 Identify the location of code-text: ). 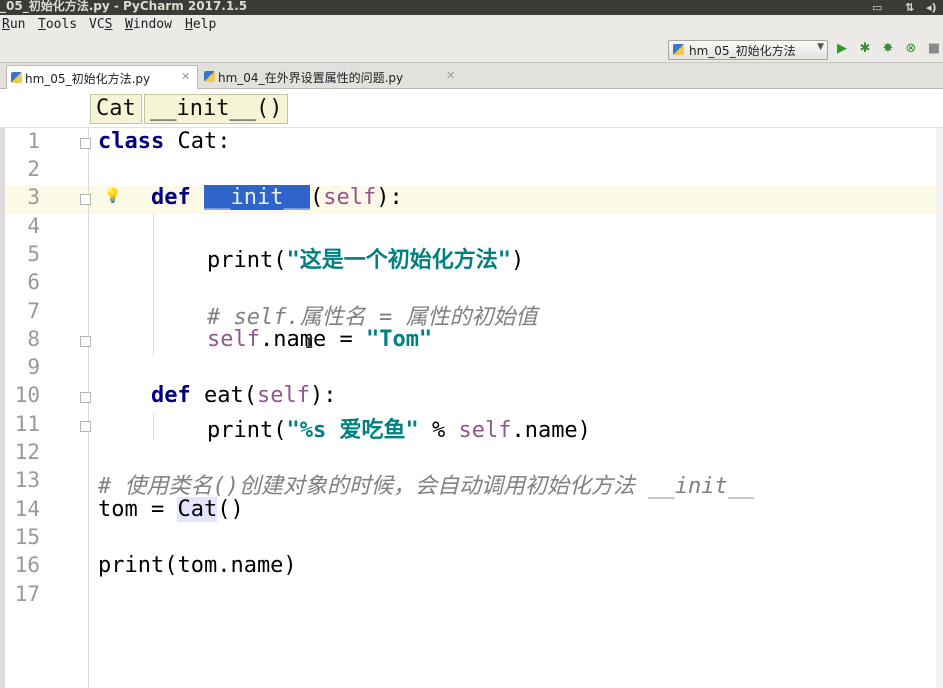
(517, 260).